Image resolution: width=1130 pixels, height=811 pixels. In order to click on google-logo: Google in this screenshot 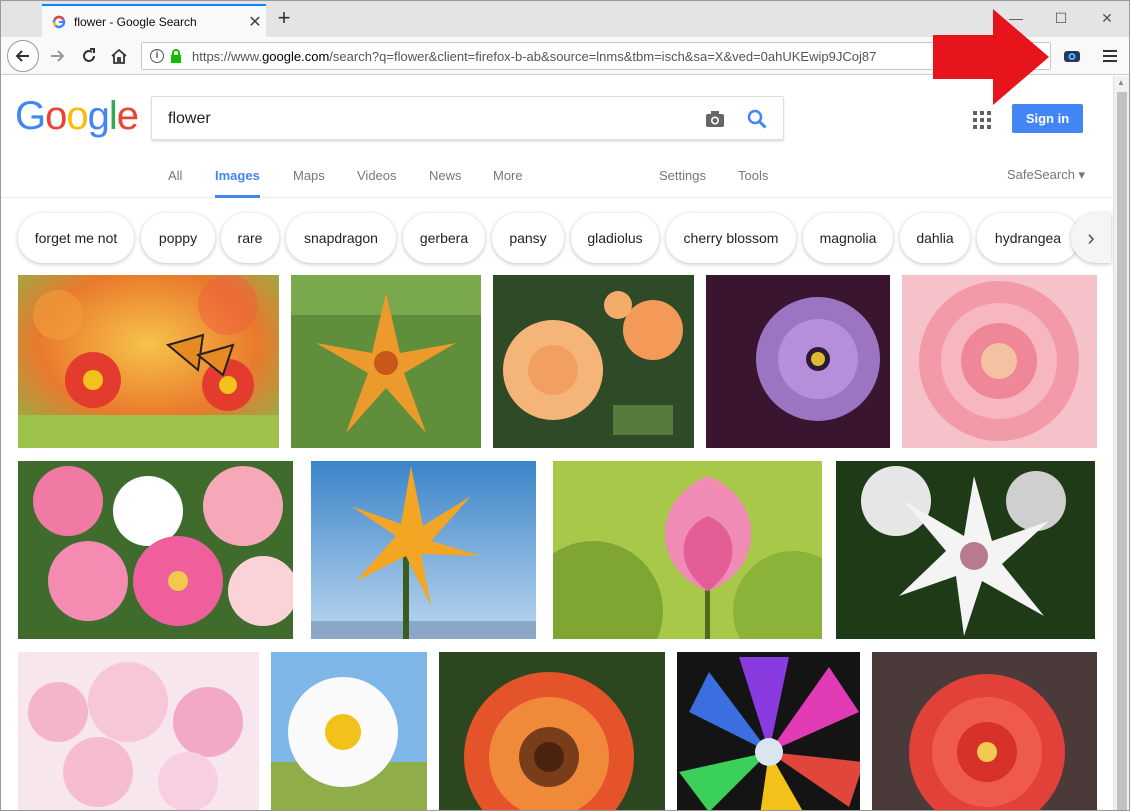, I will do `click(77, 116)`.